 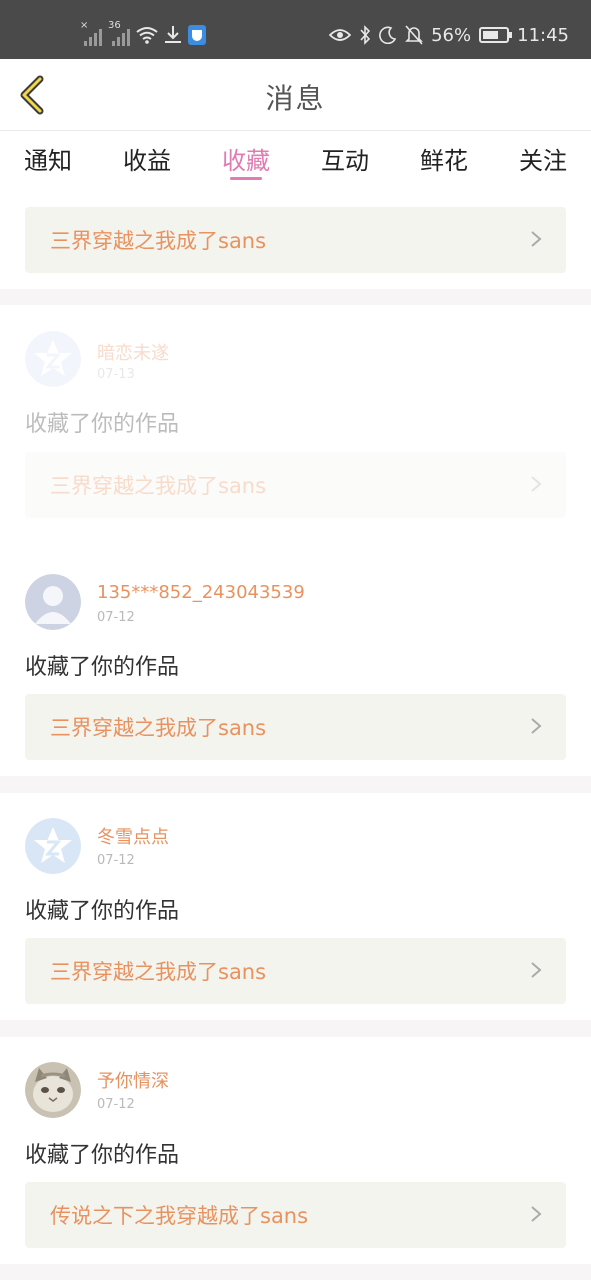 I want to click on tab-interaction: 互动, so click(x=345, y=161).